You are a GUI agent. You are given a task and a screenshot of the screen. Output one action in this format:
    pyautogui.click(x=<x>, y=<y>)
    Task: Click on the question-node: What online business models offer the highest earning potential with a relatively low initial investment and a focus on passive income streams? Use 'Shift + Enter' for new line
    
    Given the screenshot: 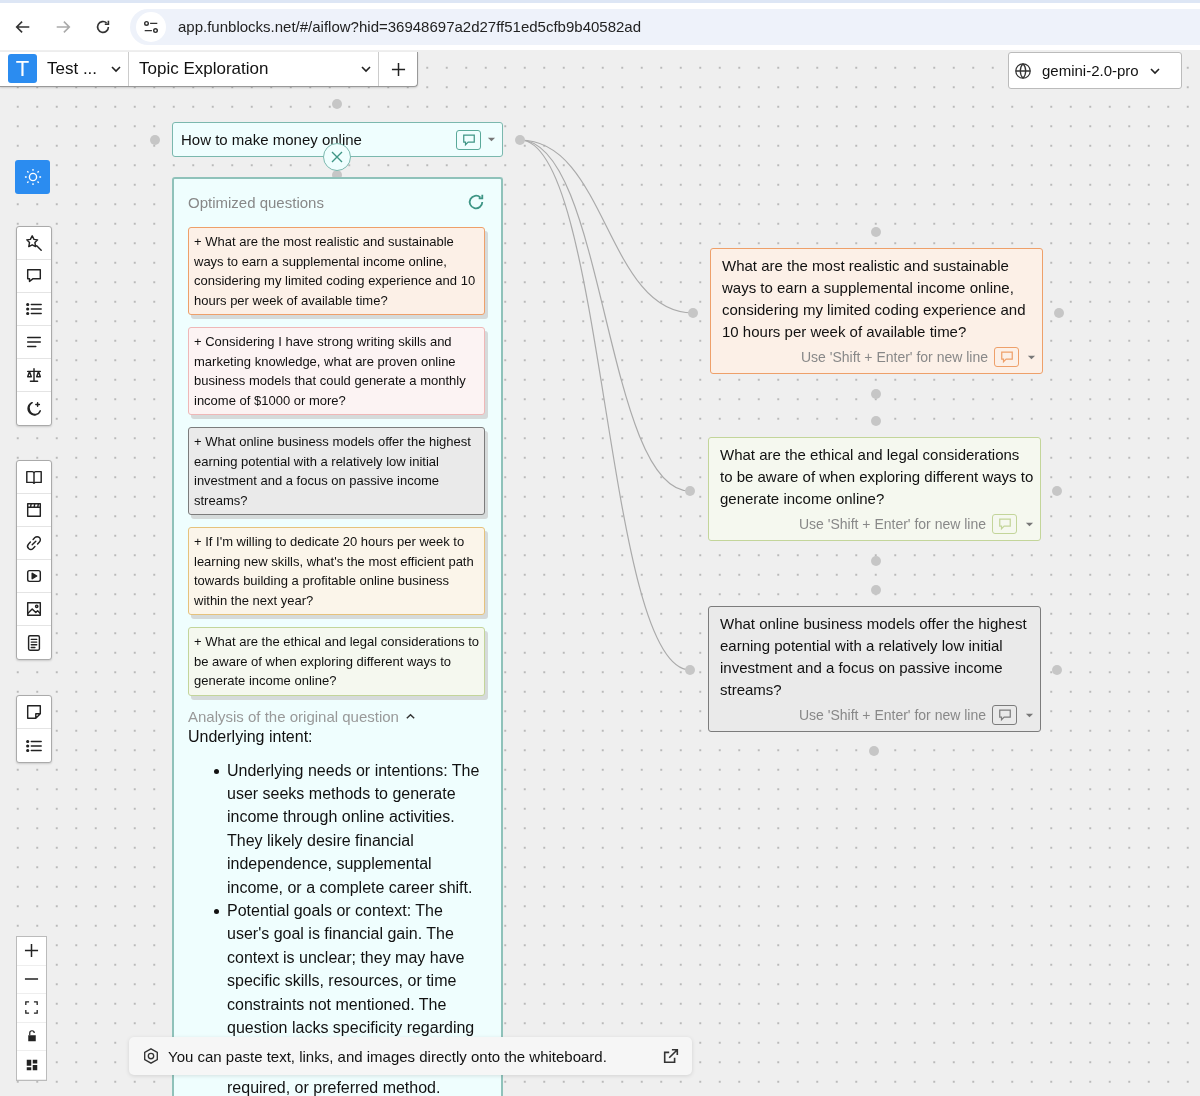 What is the action you would take?
    pyautogui.click(x=874, y=669)
    